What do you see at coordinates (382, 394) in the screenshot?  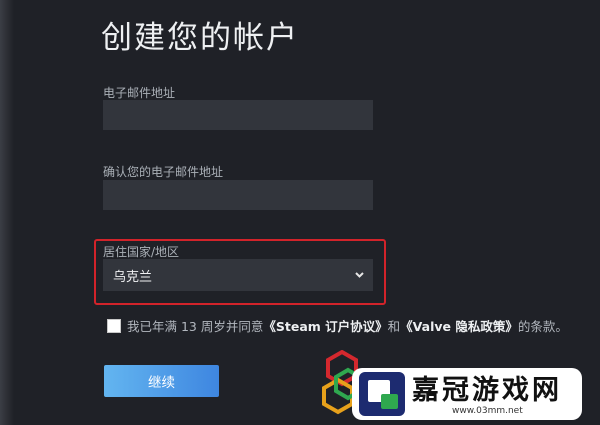 I see `watermark-logo-icon` at bounding box center [382, 394].